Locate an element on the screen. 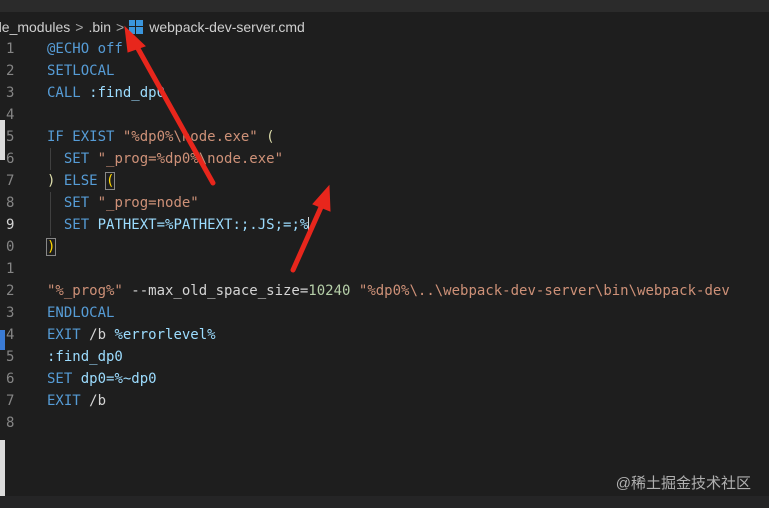  code-line: 8 is located at coordinates (384, 423).